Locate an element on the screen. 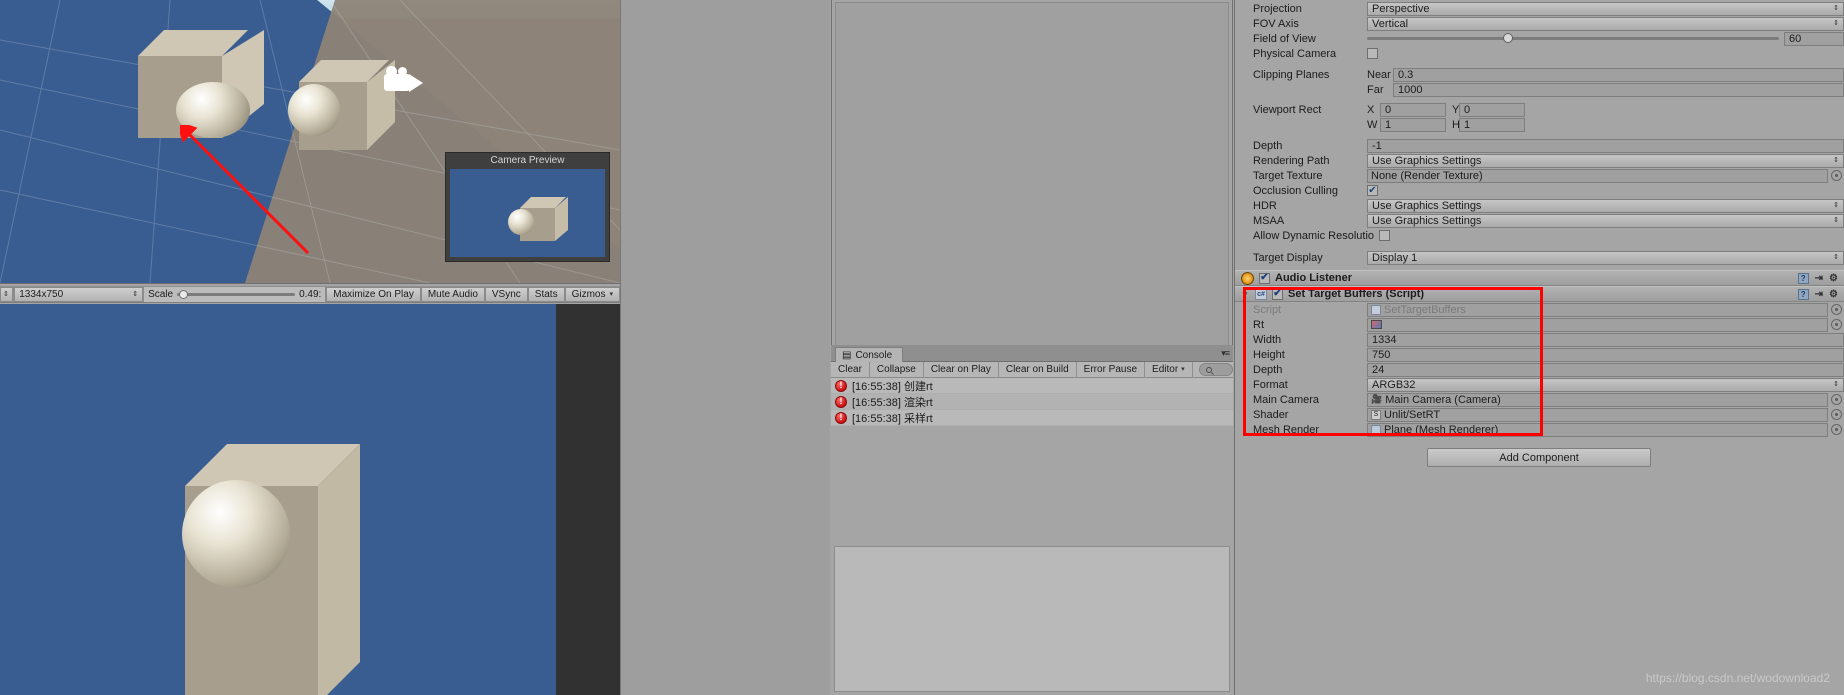 The height and width of the screenshot is (695, 1844). error-pause-button: Error Pause is located at coordinates (1111, 369).